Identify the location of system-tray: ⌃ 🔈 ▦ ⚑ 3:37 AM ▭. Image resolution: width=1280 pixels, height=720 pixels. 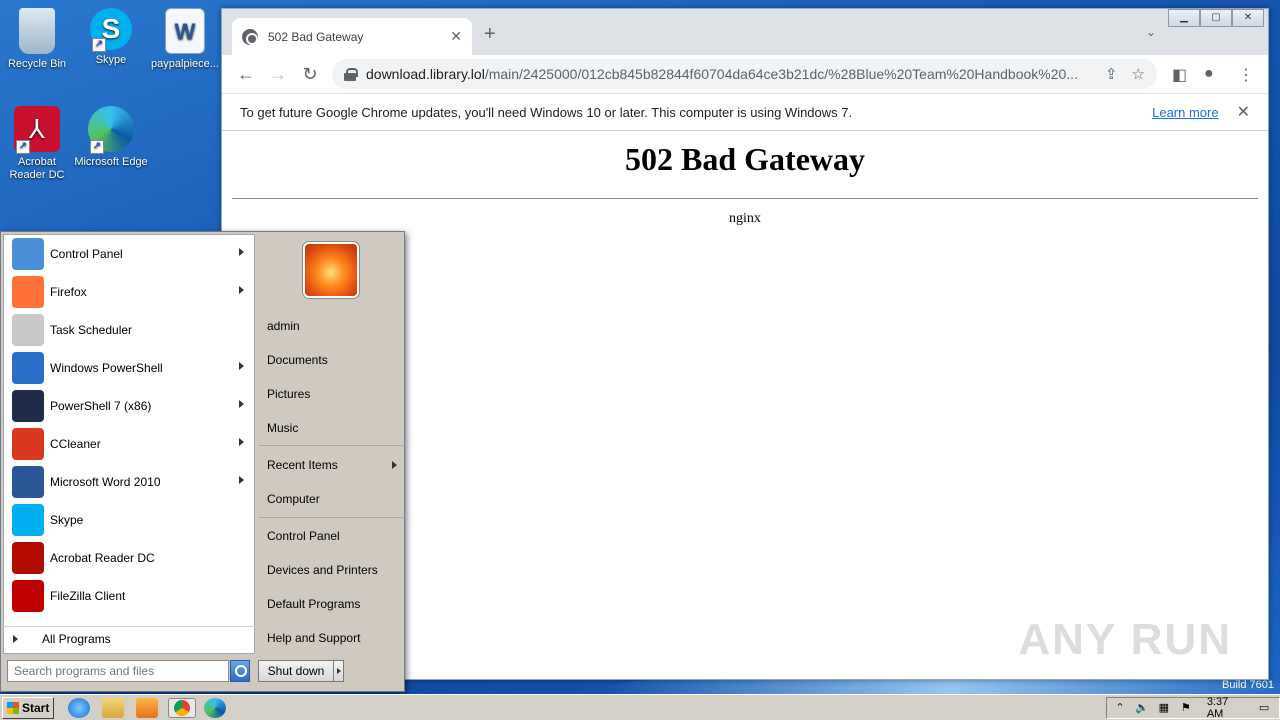
(1193, 708).